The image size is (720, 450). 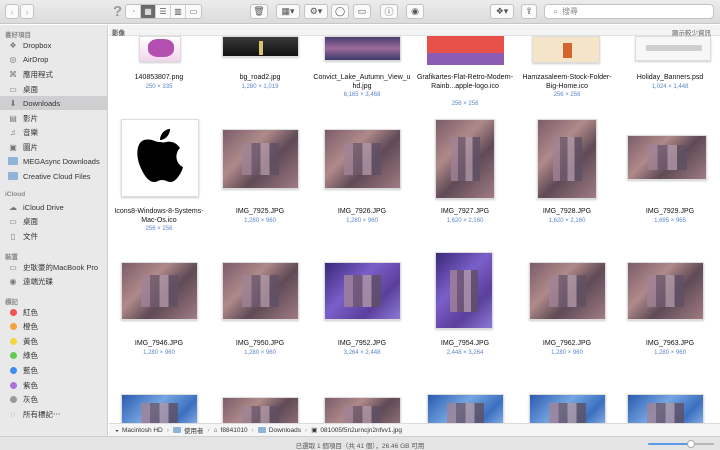 I want to click on file-name: IMG_7963.JPG, so click(x=670, y=344).